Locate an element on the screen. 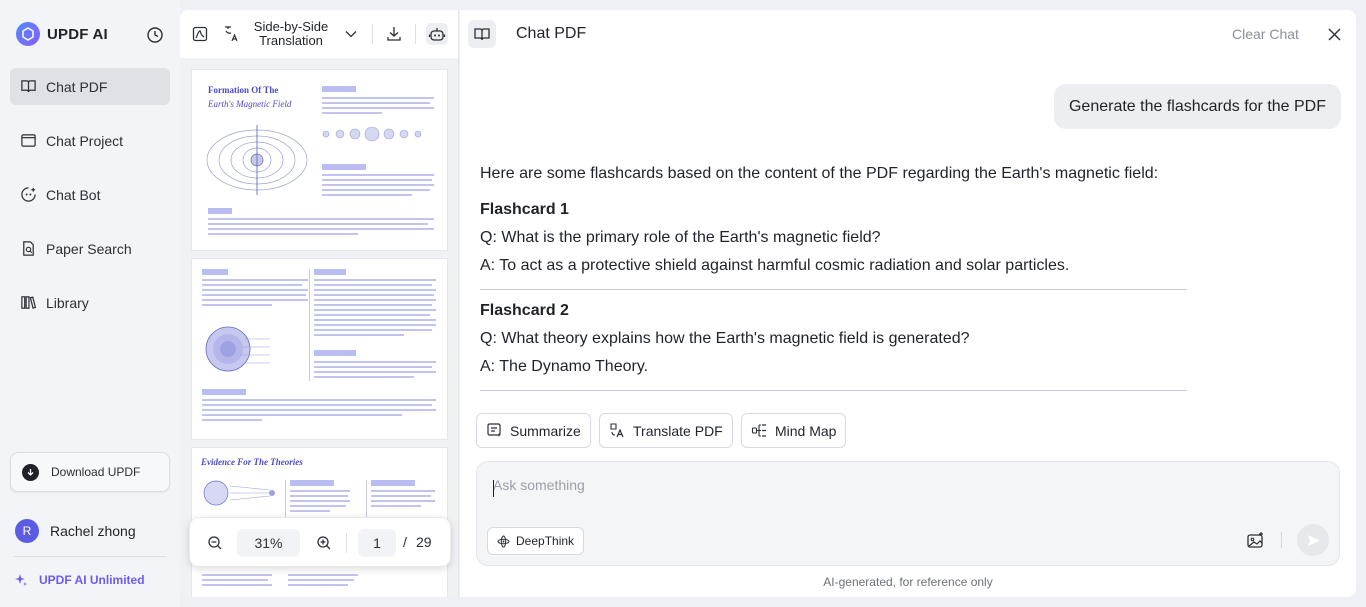 This screenshot has height=607, width=1366. sidebar-item-chat-bot: Chat Bot is located at coordinates (90, 194).